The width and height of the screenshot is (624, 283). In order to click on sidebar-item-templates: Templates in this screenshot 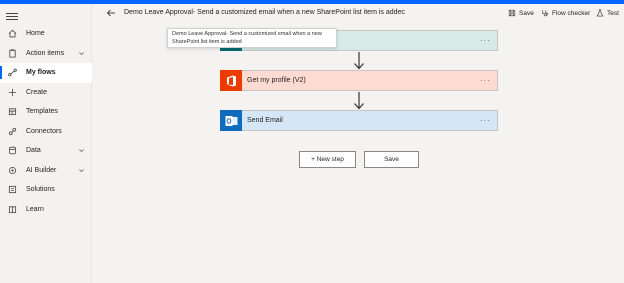, I will do `click(46, 112)`.